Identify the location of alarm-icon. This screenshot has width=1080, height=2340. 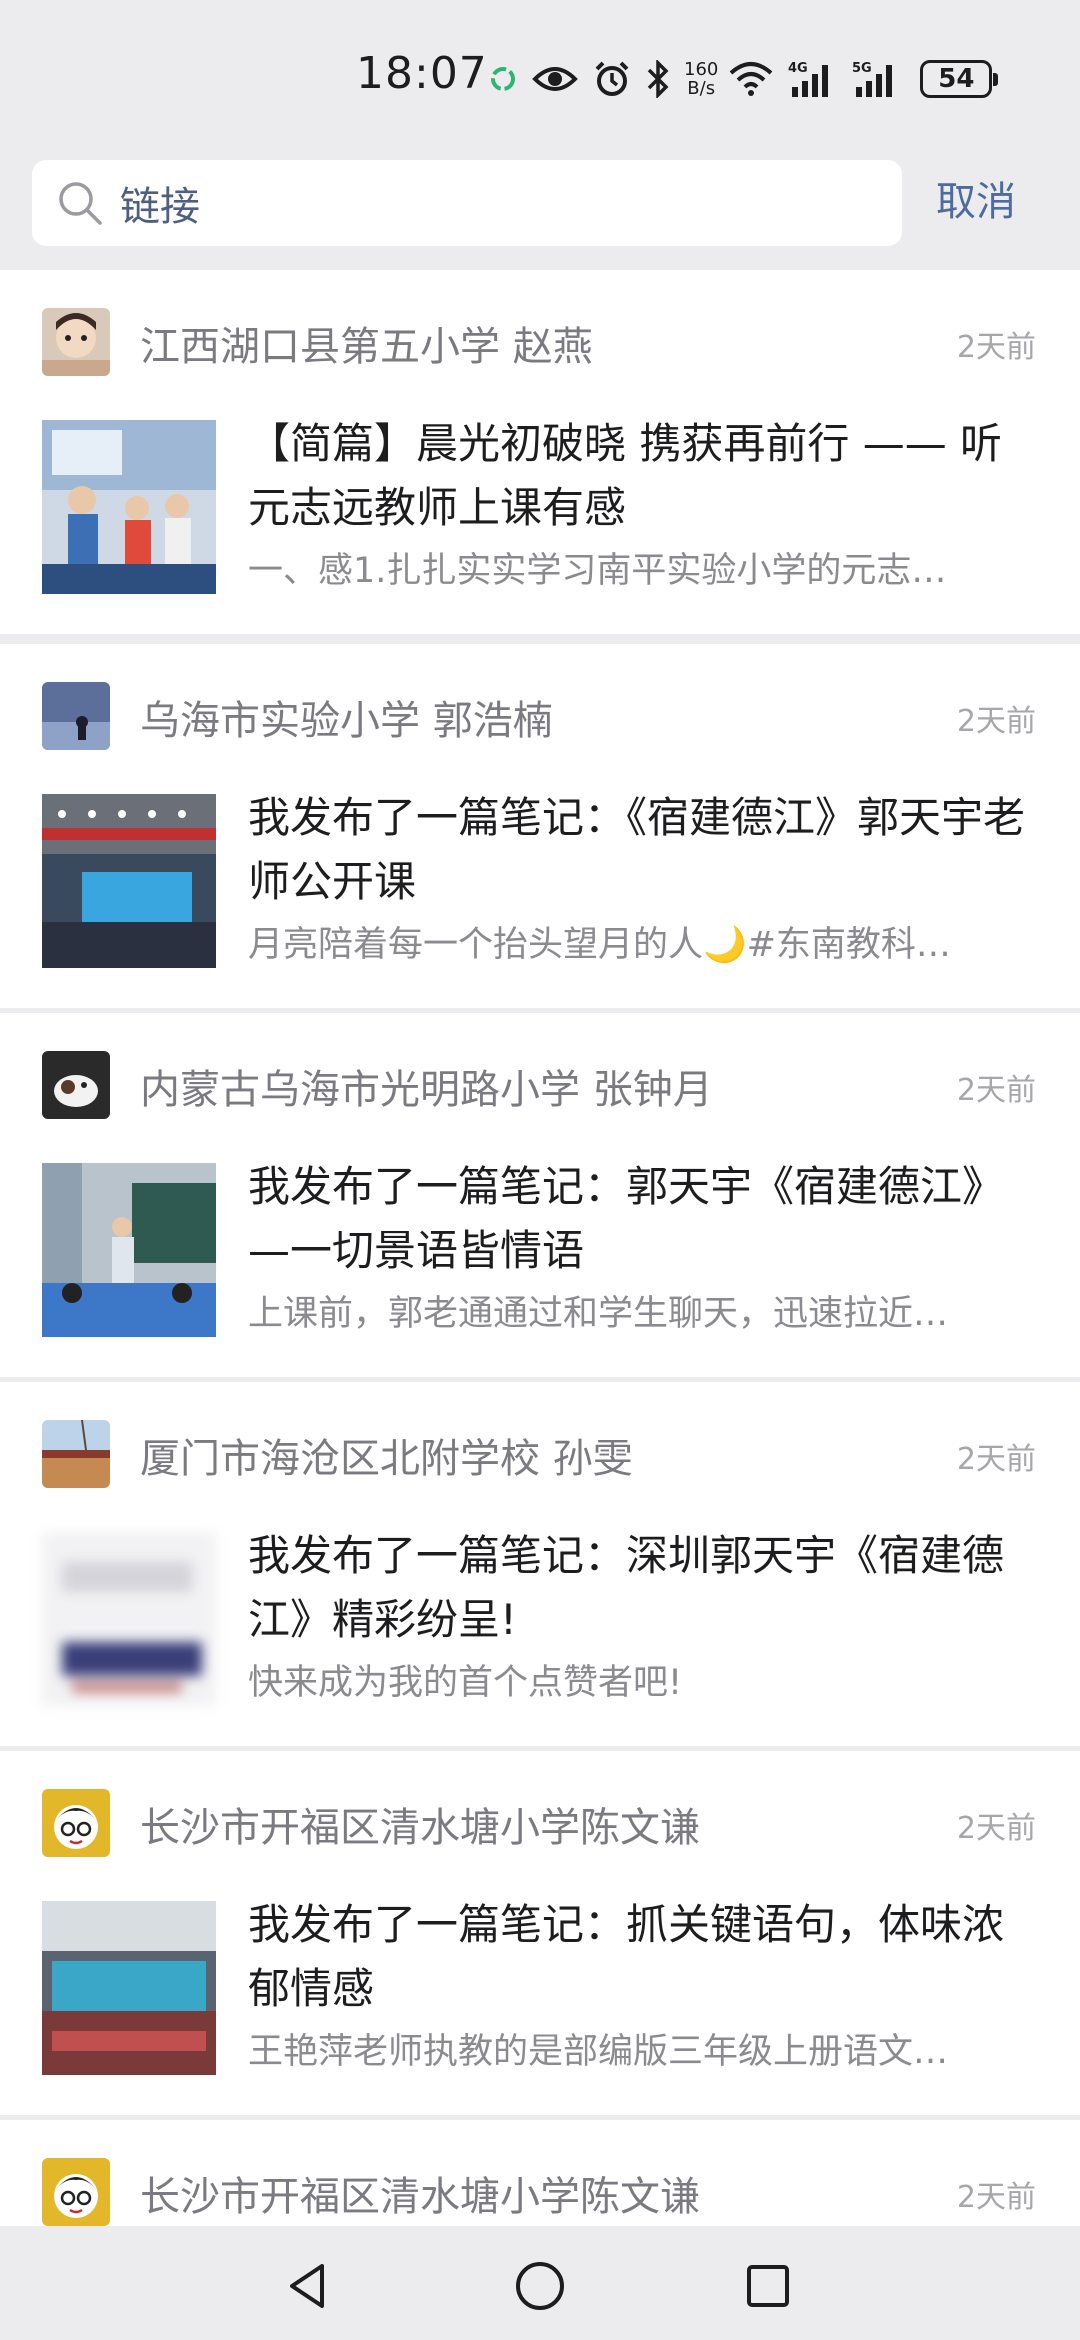
(612, 79).